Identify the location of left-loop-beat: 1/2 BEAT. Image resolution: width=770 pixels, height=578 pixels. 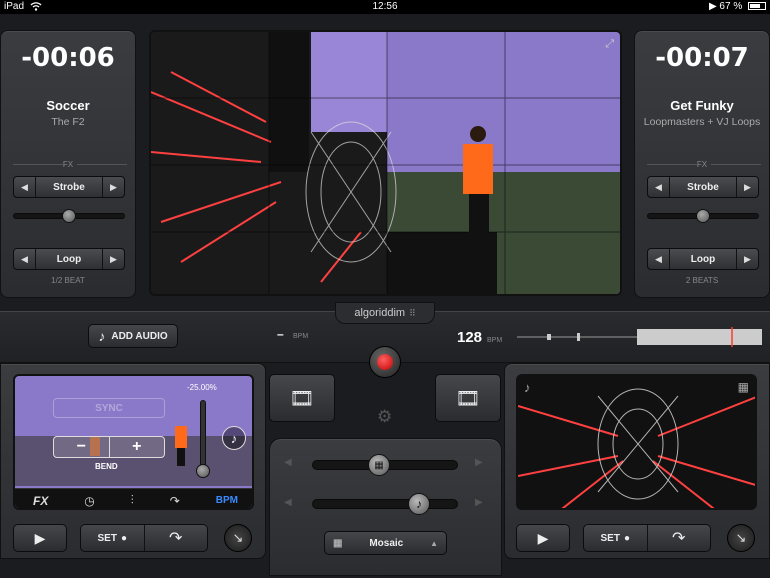
(68, 280).